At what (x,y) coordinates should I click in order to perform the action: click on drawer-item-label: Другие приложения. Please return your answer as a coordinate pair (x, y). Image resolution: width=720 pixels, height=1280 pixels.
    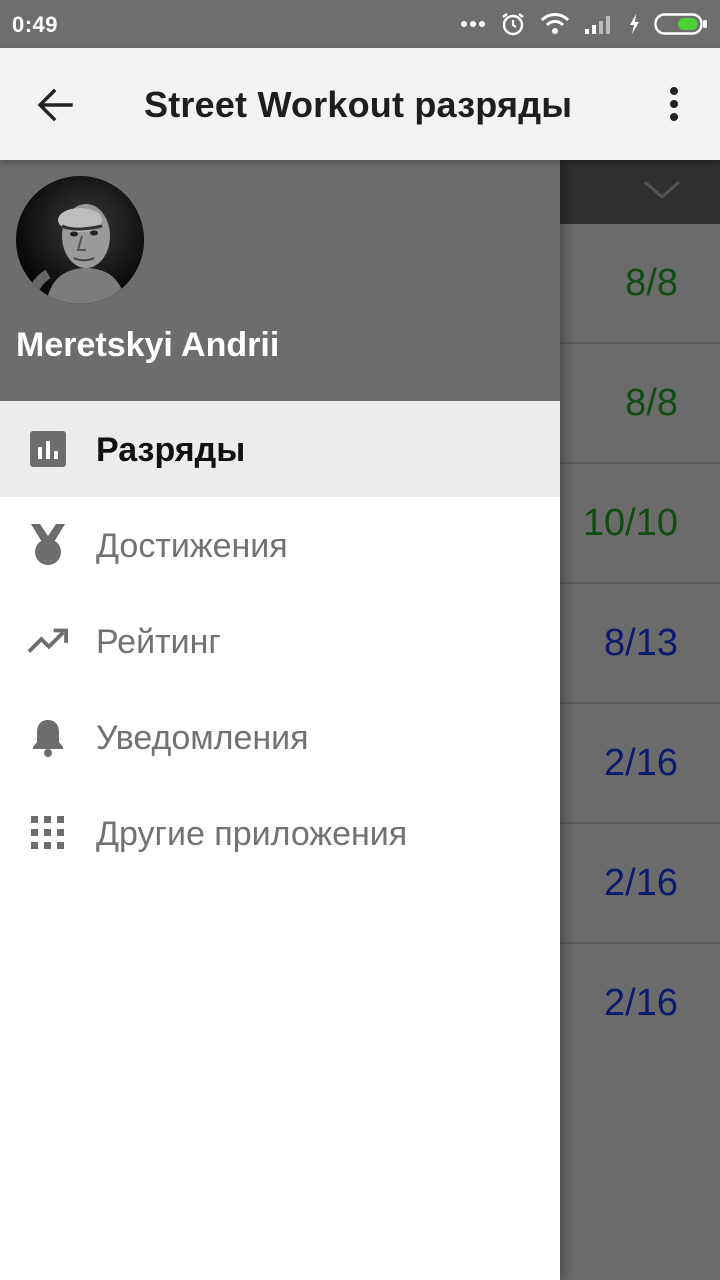
    Looking at the image, I should click on (252, 834).